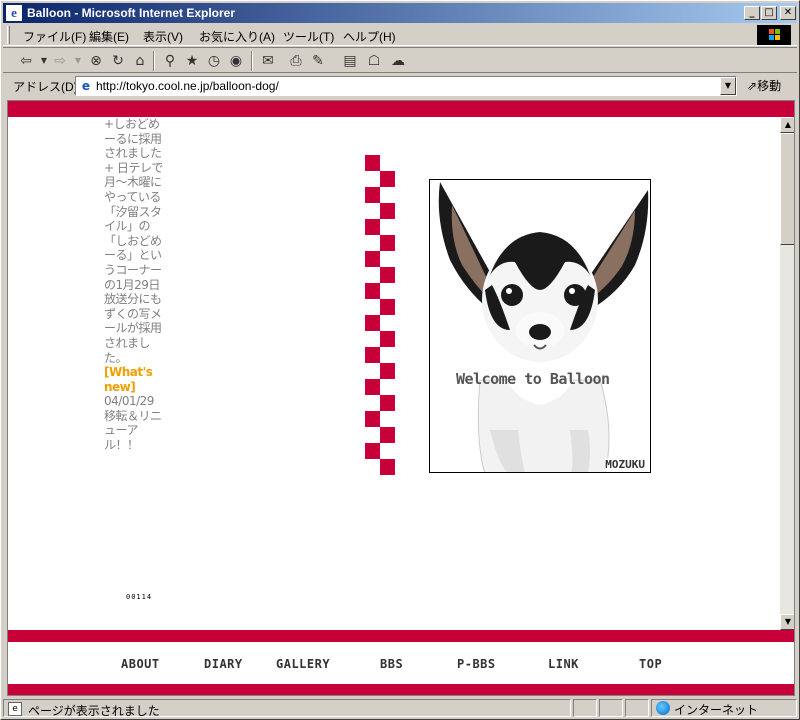  Describe the element at coordinates (401, 109) in the screenshot. I see `top-red-band` at that location.